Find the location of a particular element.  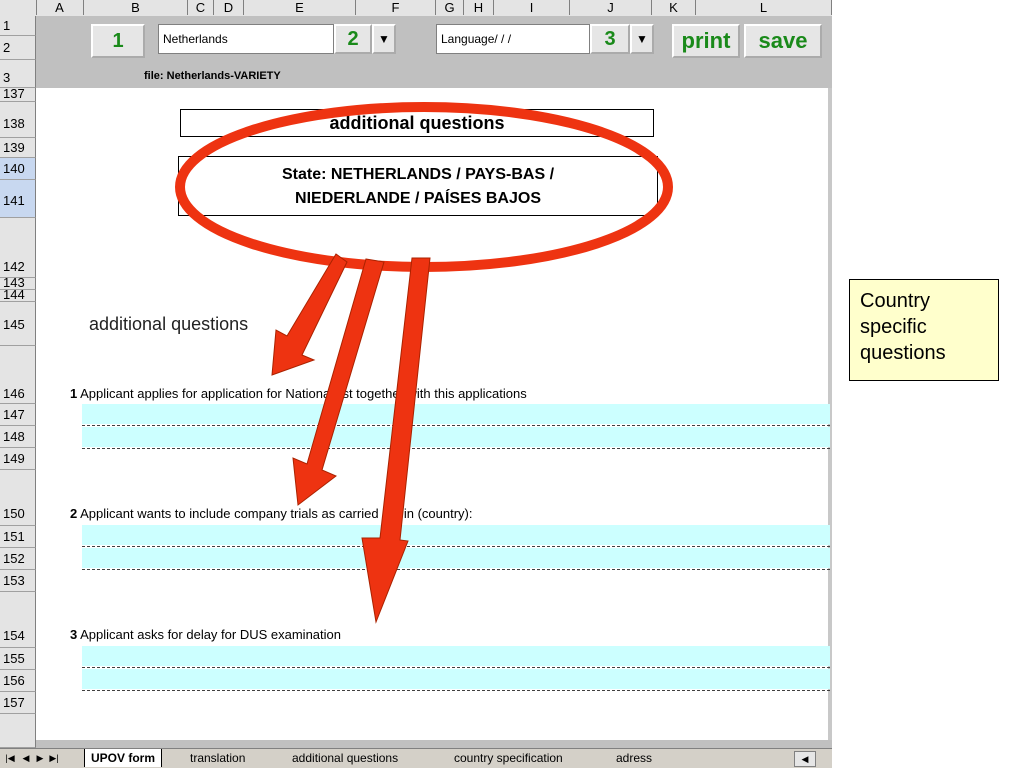

additional-questions-title: additional questions is located at coordinates (417, 123).